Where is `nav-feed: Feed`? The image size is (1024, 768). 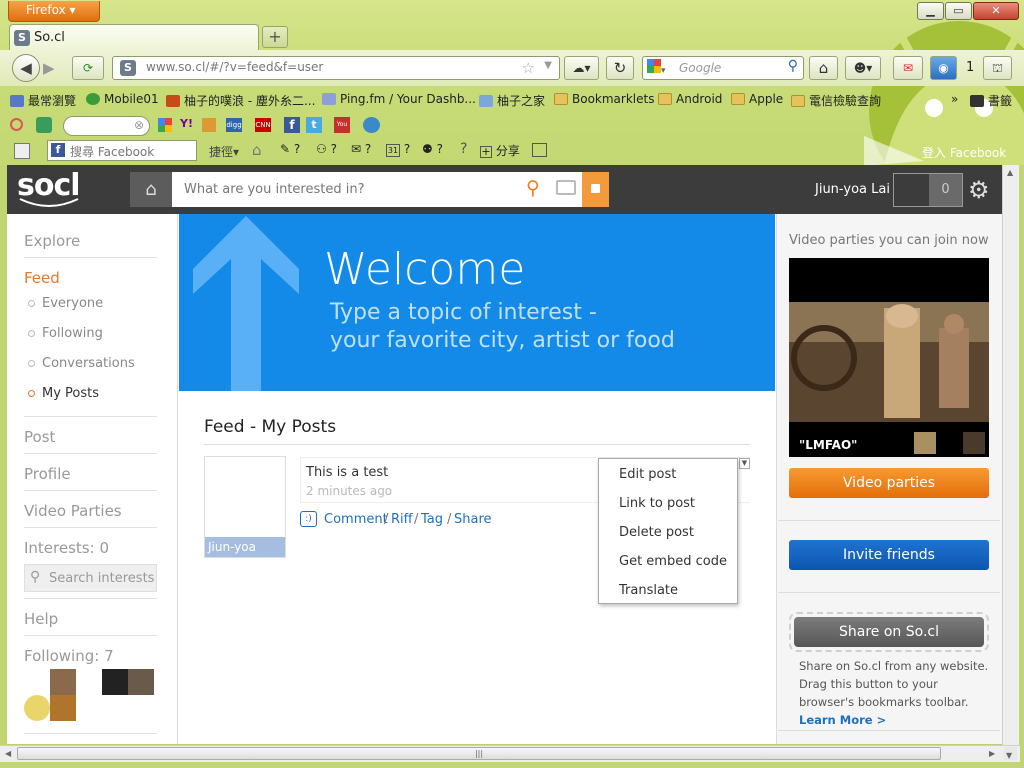 nav-feed: Feed is located at coordinates (42, 278).